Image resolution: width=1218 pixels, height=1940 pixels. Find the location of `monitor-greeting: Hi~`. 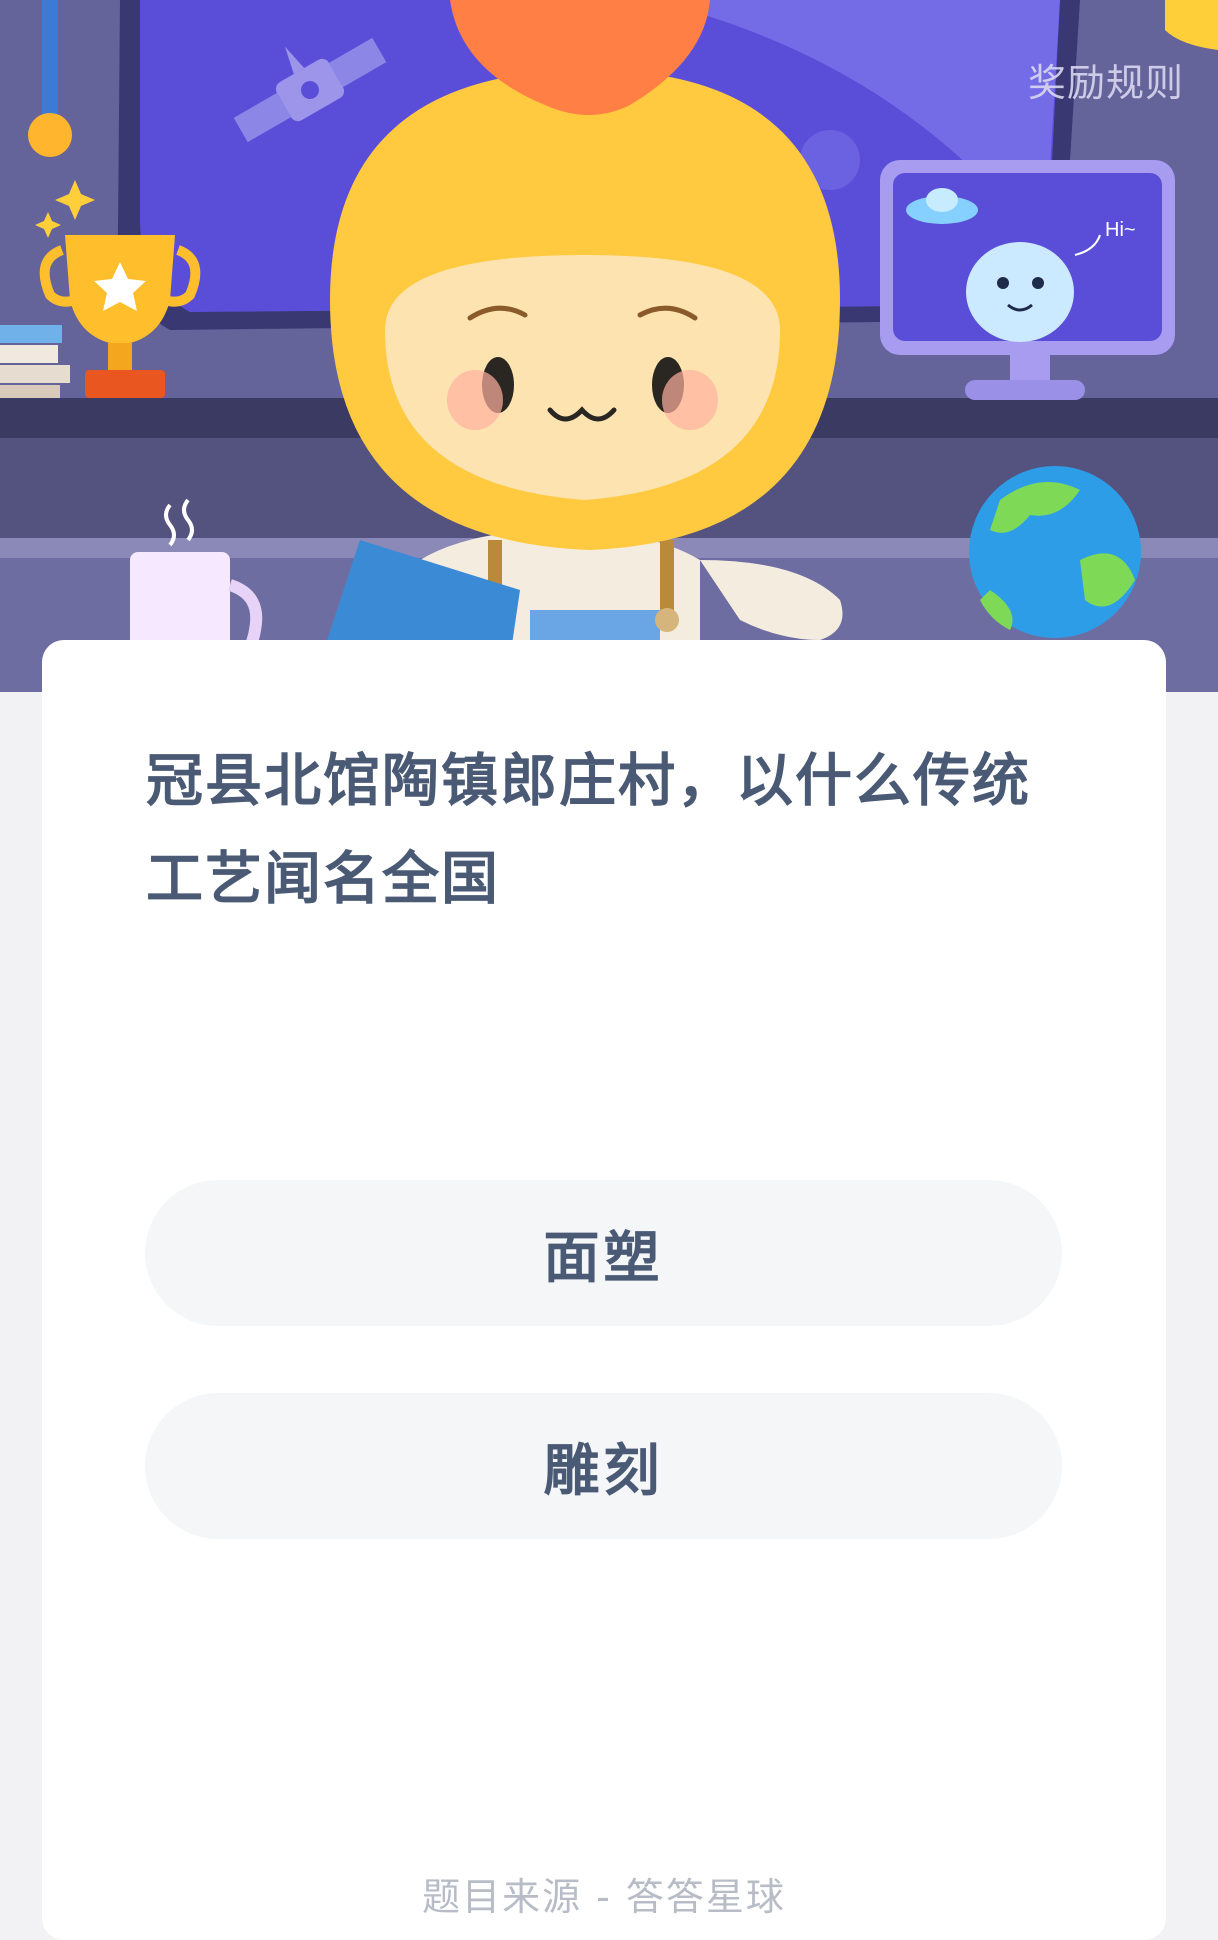

monitor-greeting: Hi~ is located at coordinates (1120, 230).